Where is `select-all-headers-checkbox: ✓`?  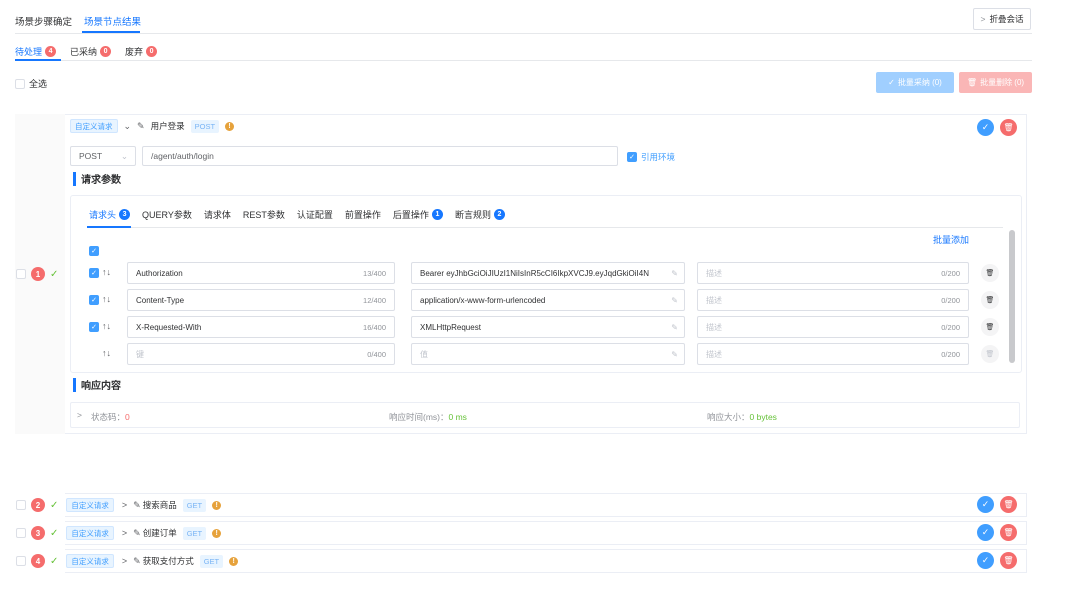
select-all-headers-checkbox: ✓ is located at coordinates (94, 251).